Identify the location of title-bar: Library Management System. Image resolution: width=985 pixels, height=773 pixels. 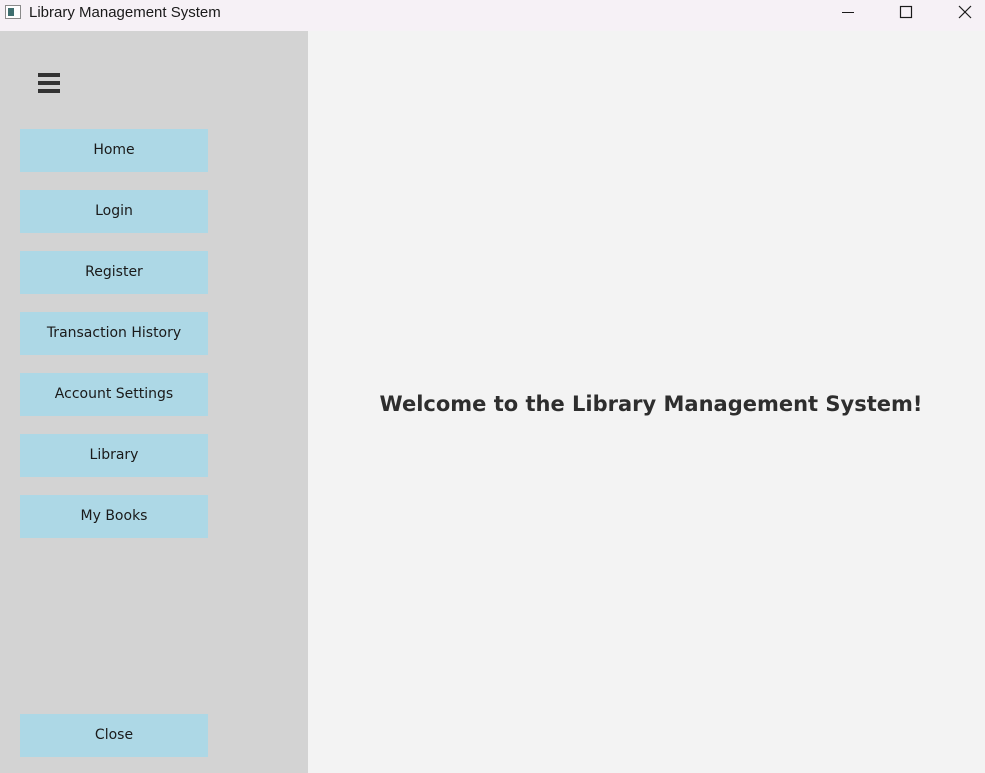
(492, 15).